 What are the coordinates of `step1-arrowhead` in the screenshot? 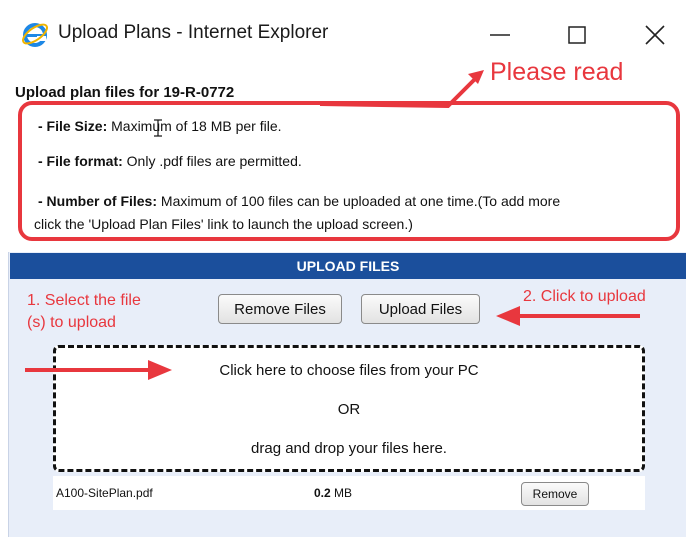 It's located at (160, 370).